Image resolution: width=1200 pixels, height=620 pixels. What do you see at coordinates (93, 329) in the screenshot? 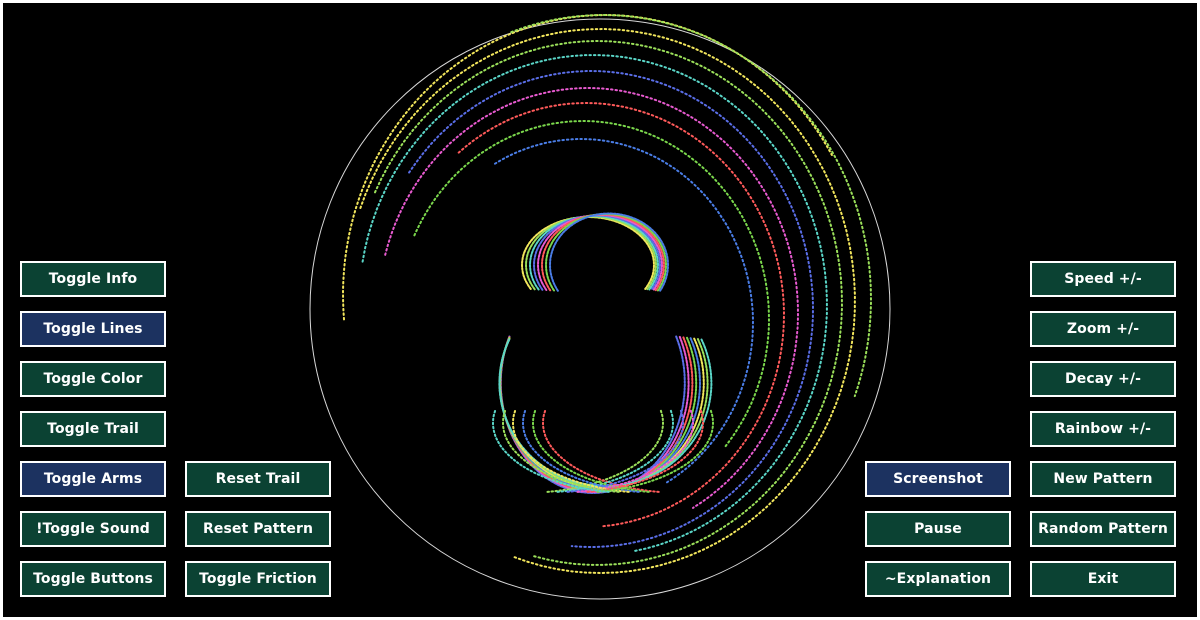
I see `toggle-lines-button: Toggle Lines` at bounding box center [93, 329].